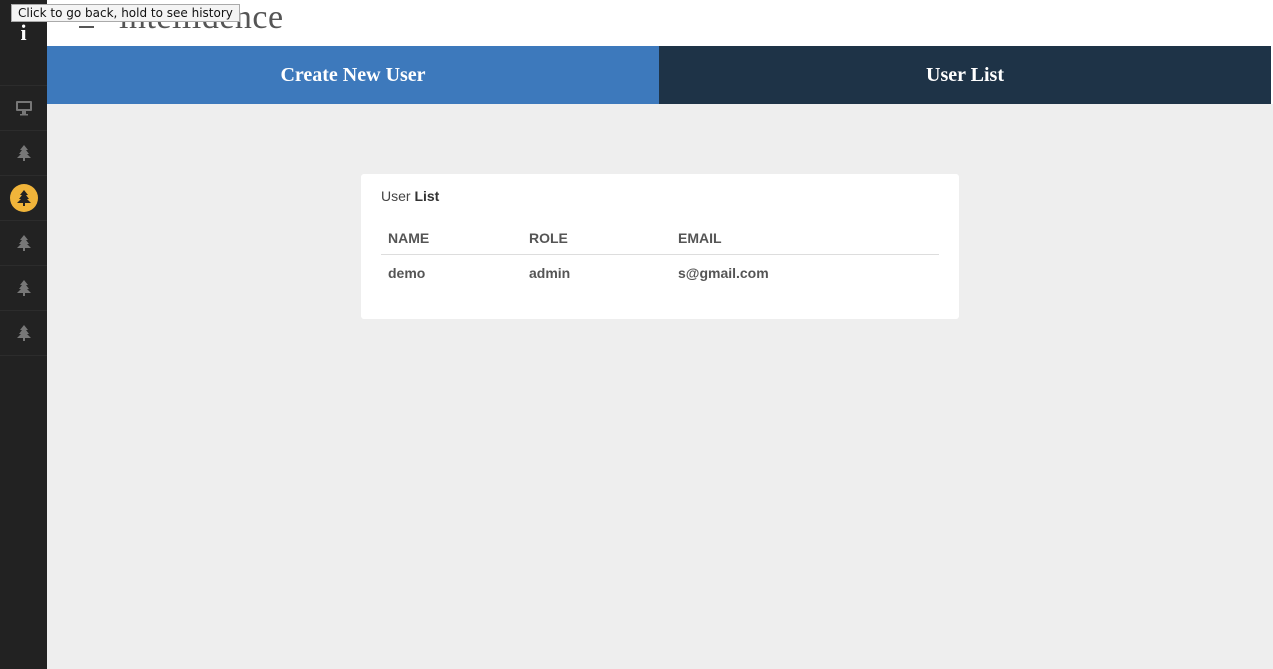 The width and height of the screenshot is (1273, 669). Describe the element at coordinates (427, 196) in the screenshot. I see `card-title-bold: List` at that location.